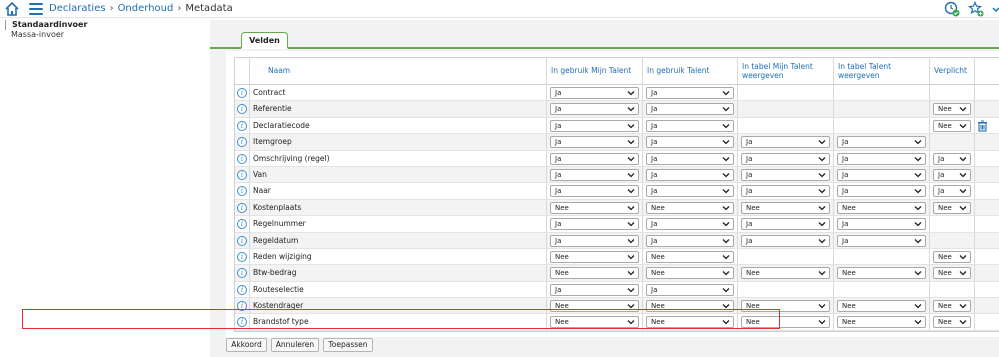  Describe the element at coordinates (398, 71) in the screenshot. I see `header-naam: Naam` at that location.